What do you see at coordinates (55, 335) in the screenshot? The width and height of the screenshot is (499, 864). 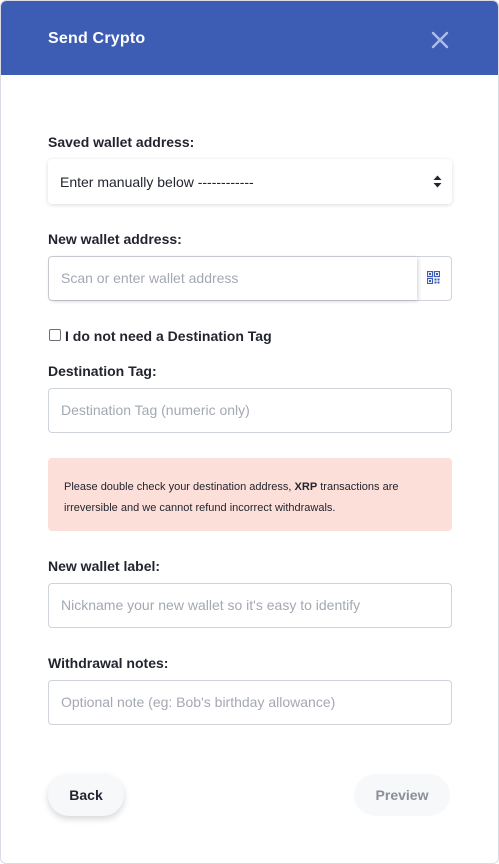 I see `destination-tag-checkbox` at bounding box center [55, 335].